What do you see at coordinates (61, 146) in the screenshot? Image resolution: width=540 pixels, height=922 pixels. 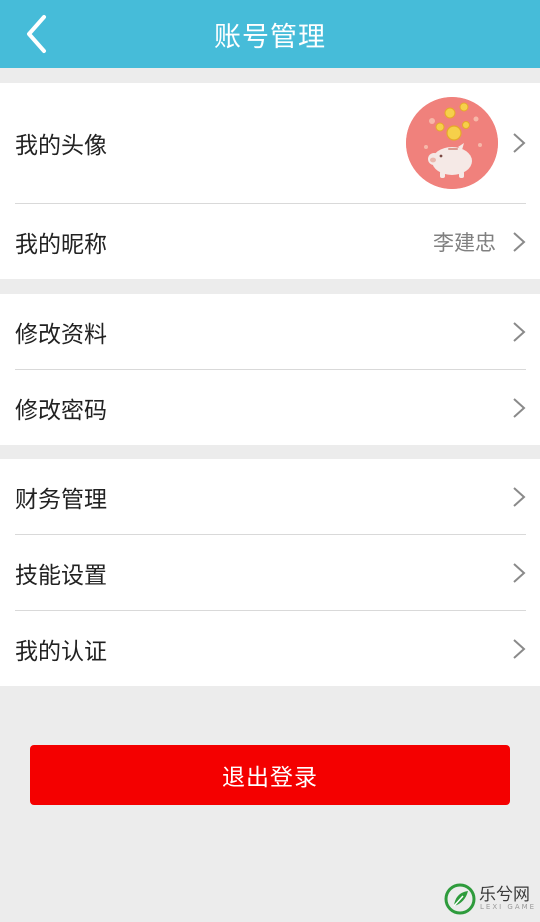 I see `avatar-label: 我的头像` at bounding box center [61, 146].